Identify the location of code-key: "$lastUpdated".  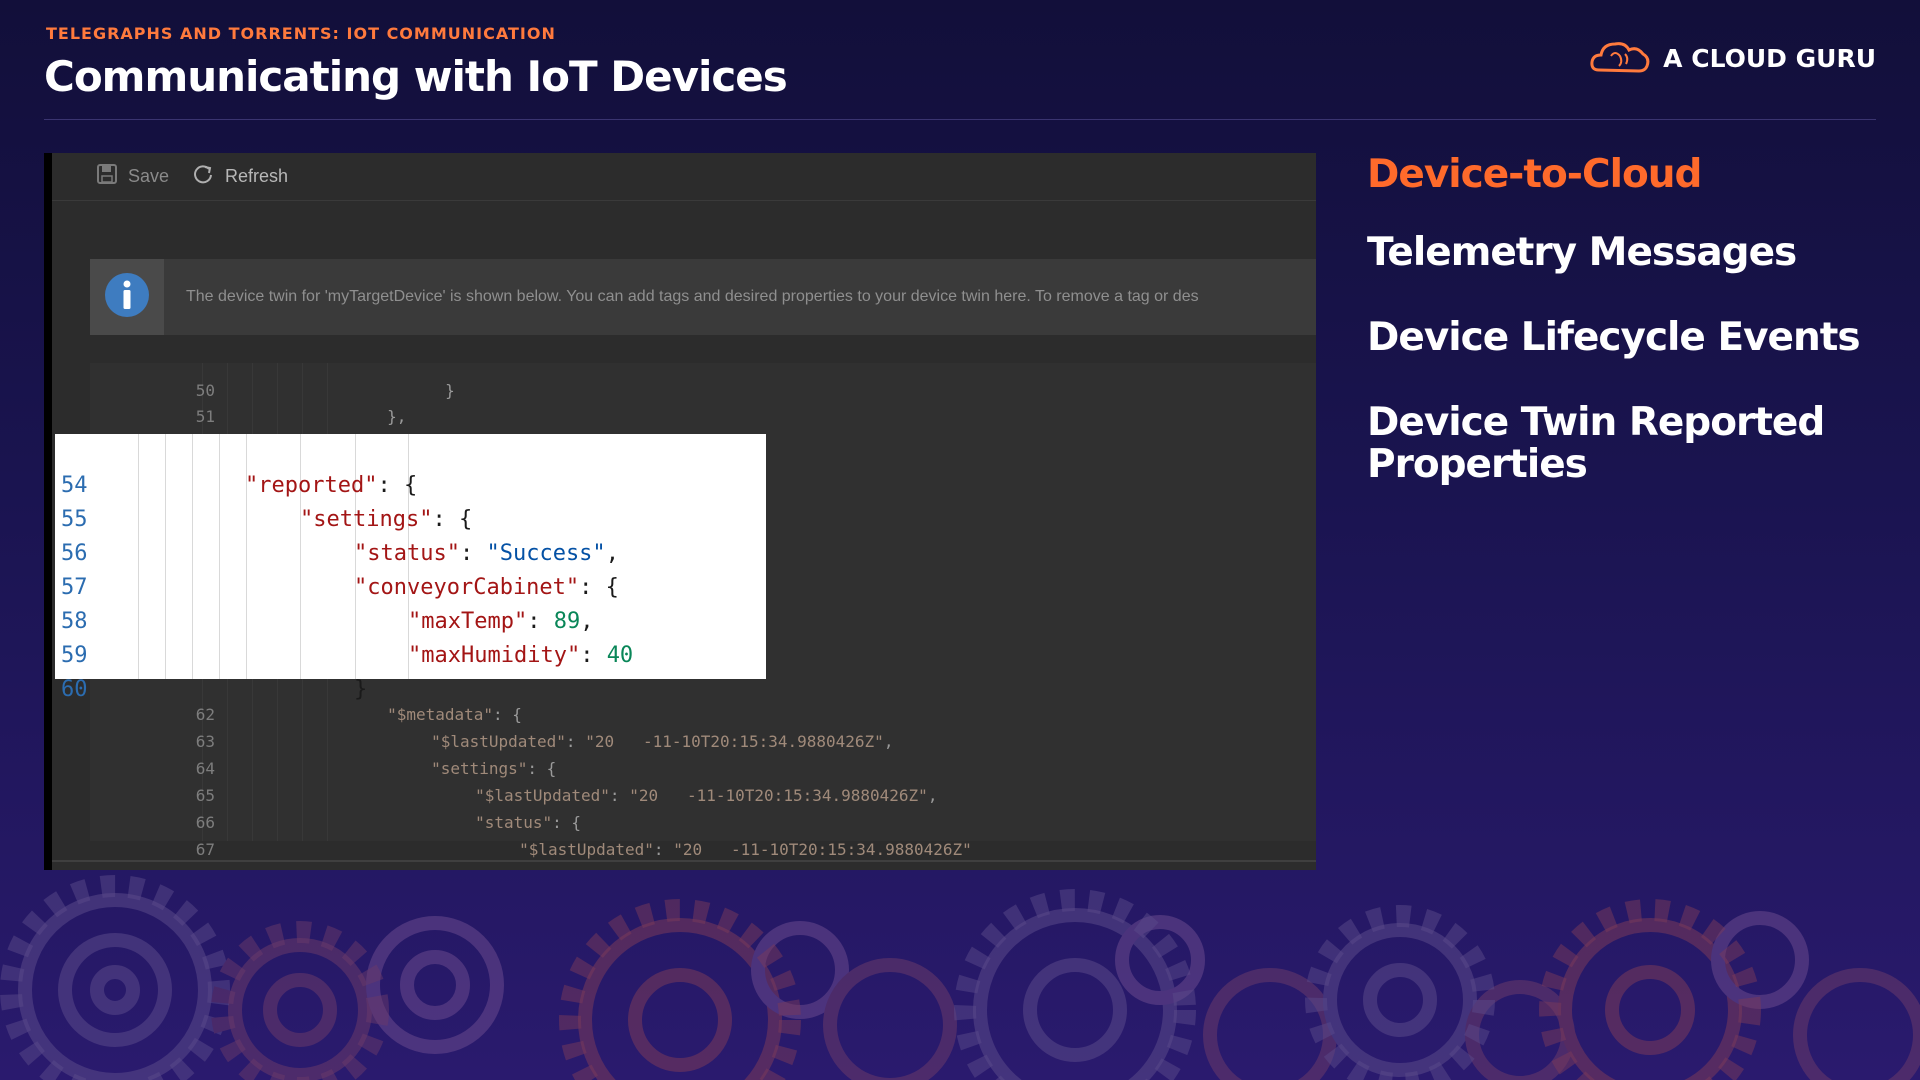
(586, 849).